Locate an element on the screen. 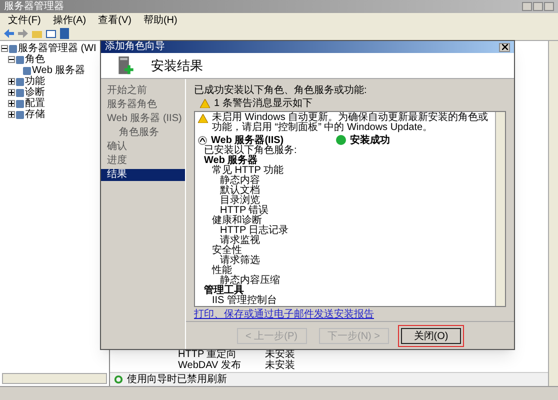 The height and width of the screenshot is (400, 558). tree-item: 诊断 is located at coordinates (35, 93).